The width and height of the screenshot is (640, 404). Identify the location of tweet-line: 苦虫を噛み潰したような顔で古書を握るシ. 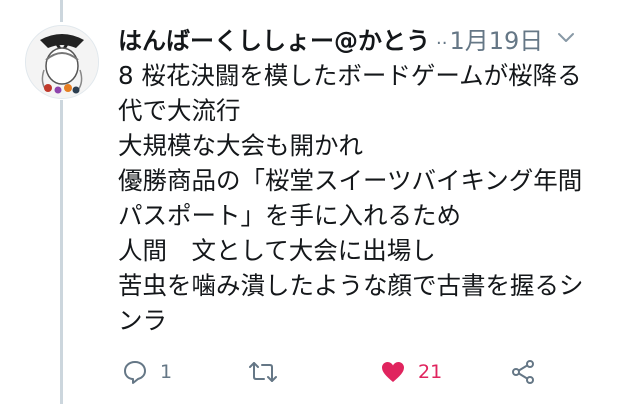
(351, 285).